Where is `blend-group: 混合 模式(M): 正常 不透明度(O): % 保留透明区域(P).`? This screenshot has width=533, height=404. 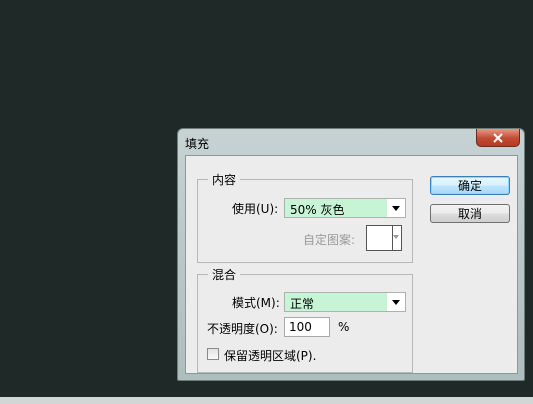 blend-group: 混合 模式(M): 正常 不透明度(O): % 保留透明区域(P). is located at coordinates (305, 319).